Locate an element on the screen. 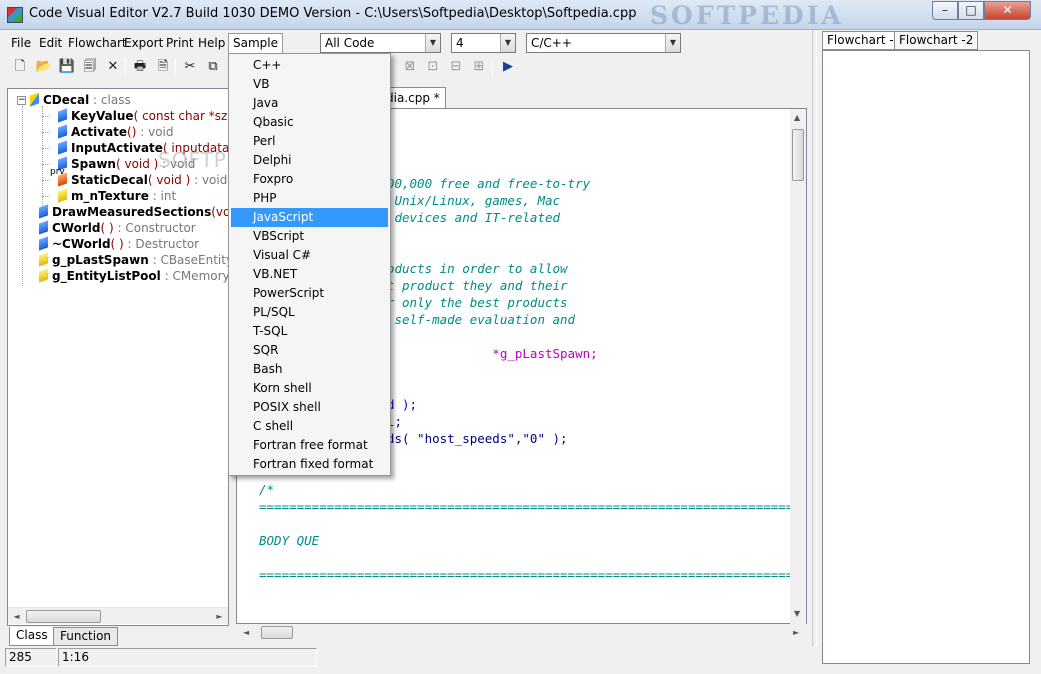 The height and width of the screenshot is (674, 1041). indent-size-select: 4 ▼ is located at coordinates (483, 43).